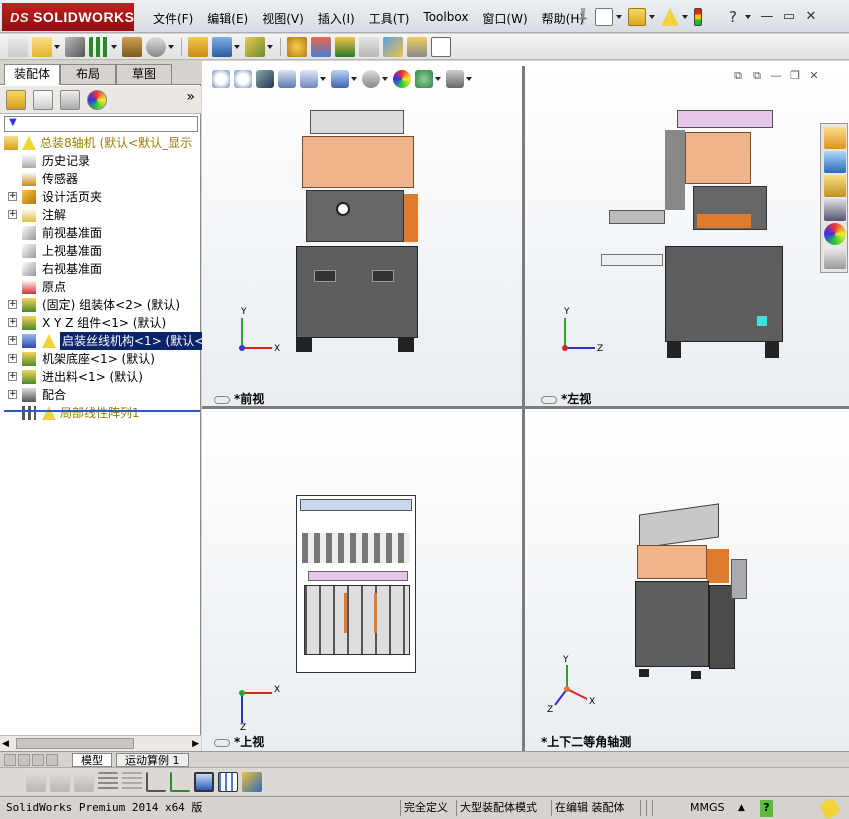 The width and height of the screenshot is (849, 819). What do you see at coordinates (748, 17) in the screenshot?
I see `help-dropdown-icon` at bounding box center [748, 17].